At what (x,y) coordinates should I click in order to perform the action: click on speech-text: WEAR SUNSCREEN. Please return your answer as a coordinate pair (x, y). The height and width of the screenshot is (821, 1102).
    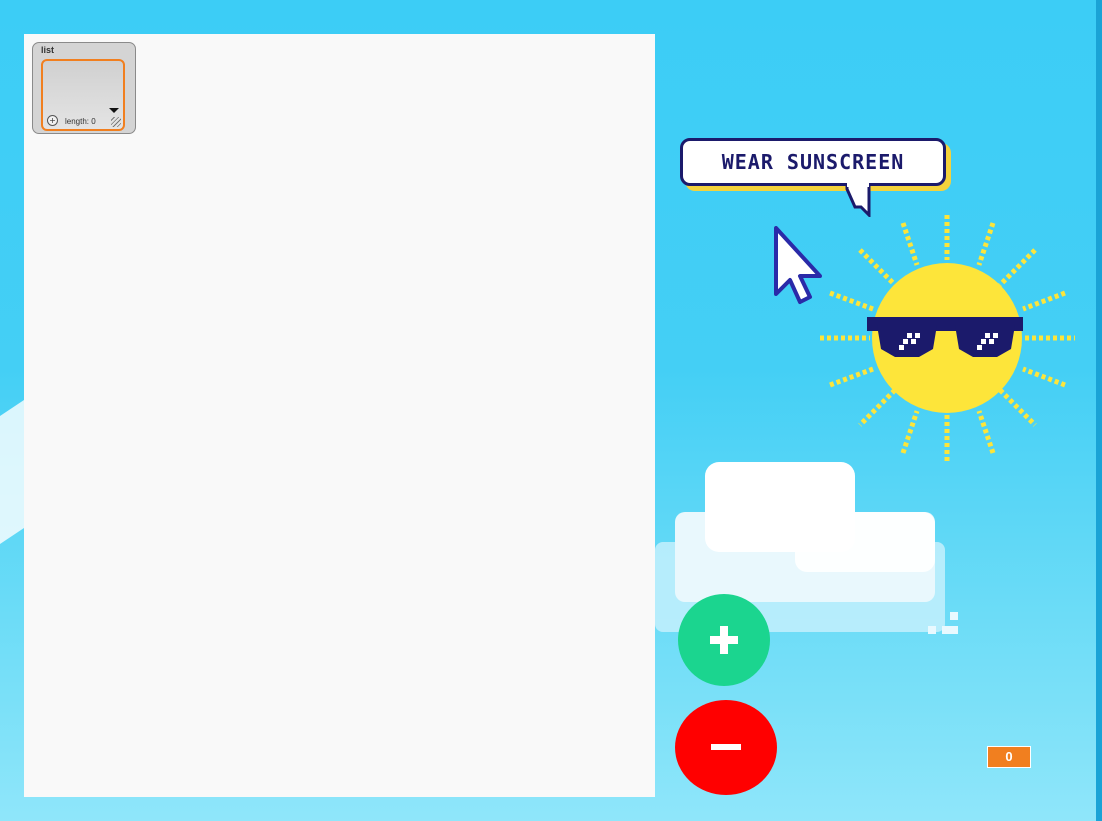
    Looking at the image, I should click on (813, 162).